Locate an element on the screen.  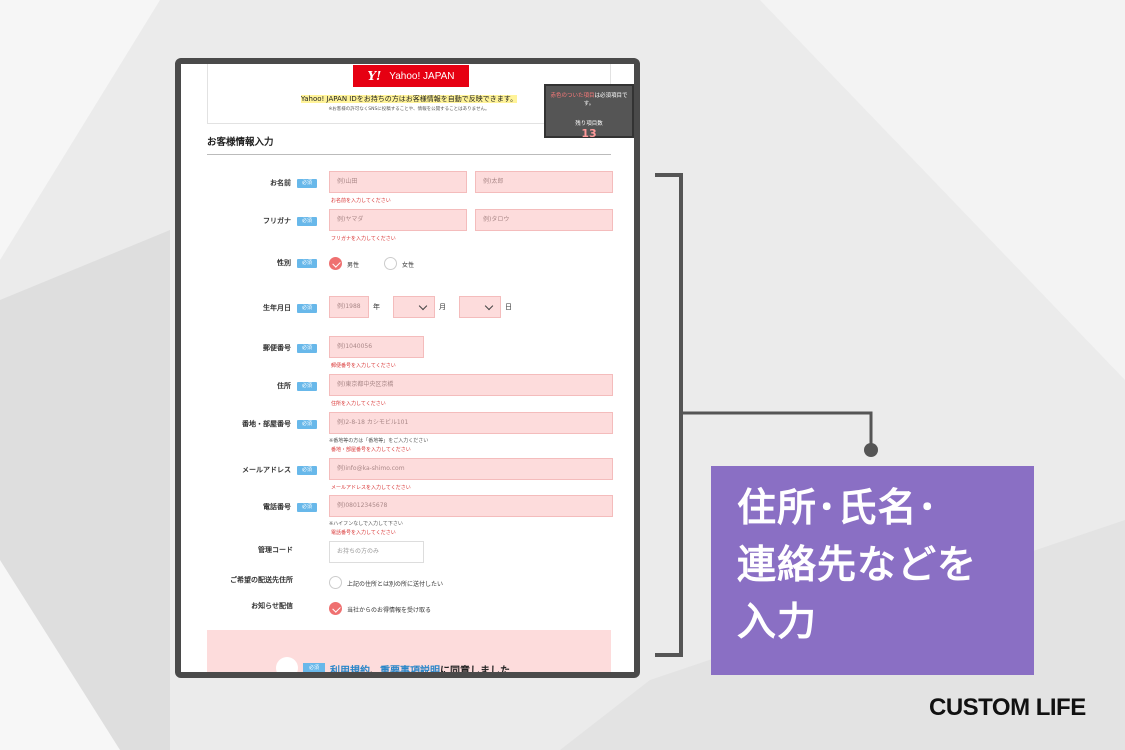
callout-box: 住所･氏名･ 連絡先などを 入力 is located at coordinates (872, 570).